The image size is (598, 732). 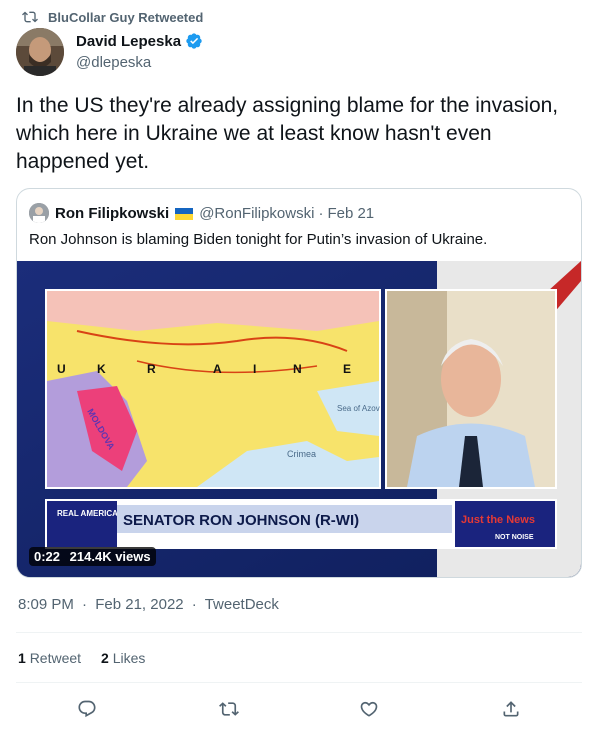 I want to click on retweet-button, so click(x=229, y=709).